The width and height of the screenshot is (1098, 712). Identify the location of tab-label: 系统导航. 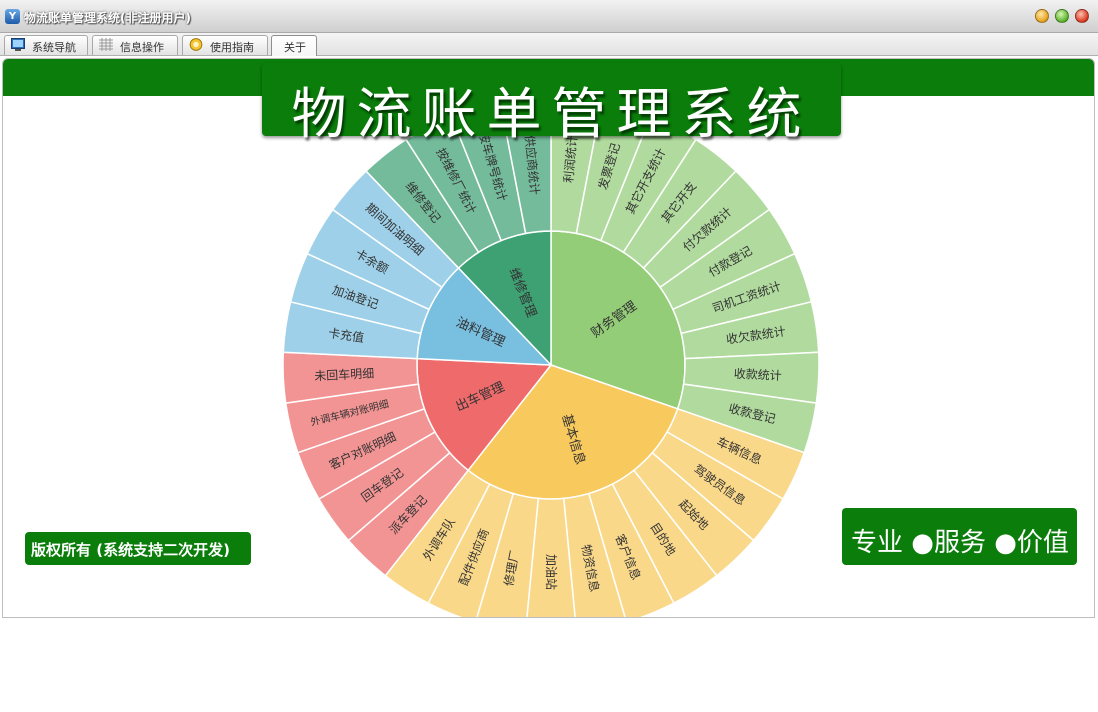
(54, 47).